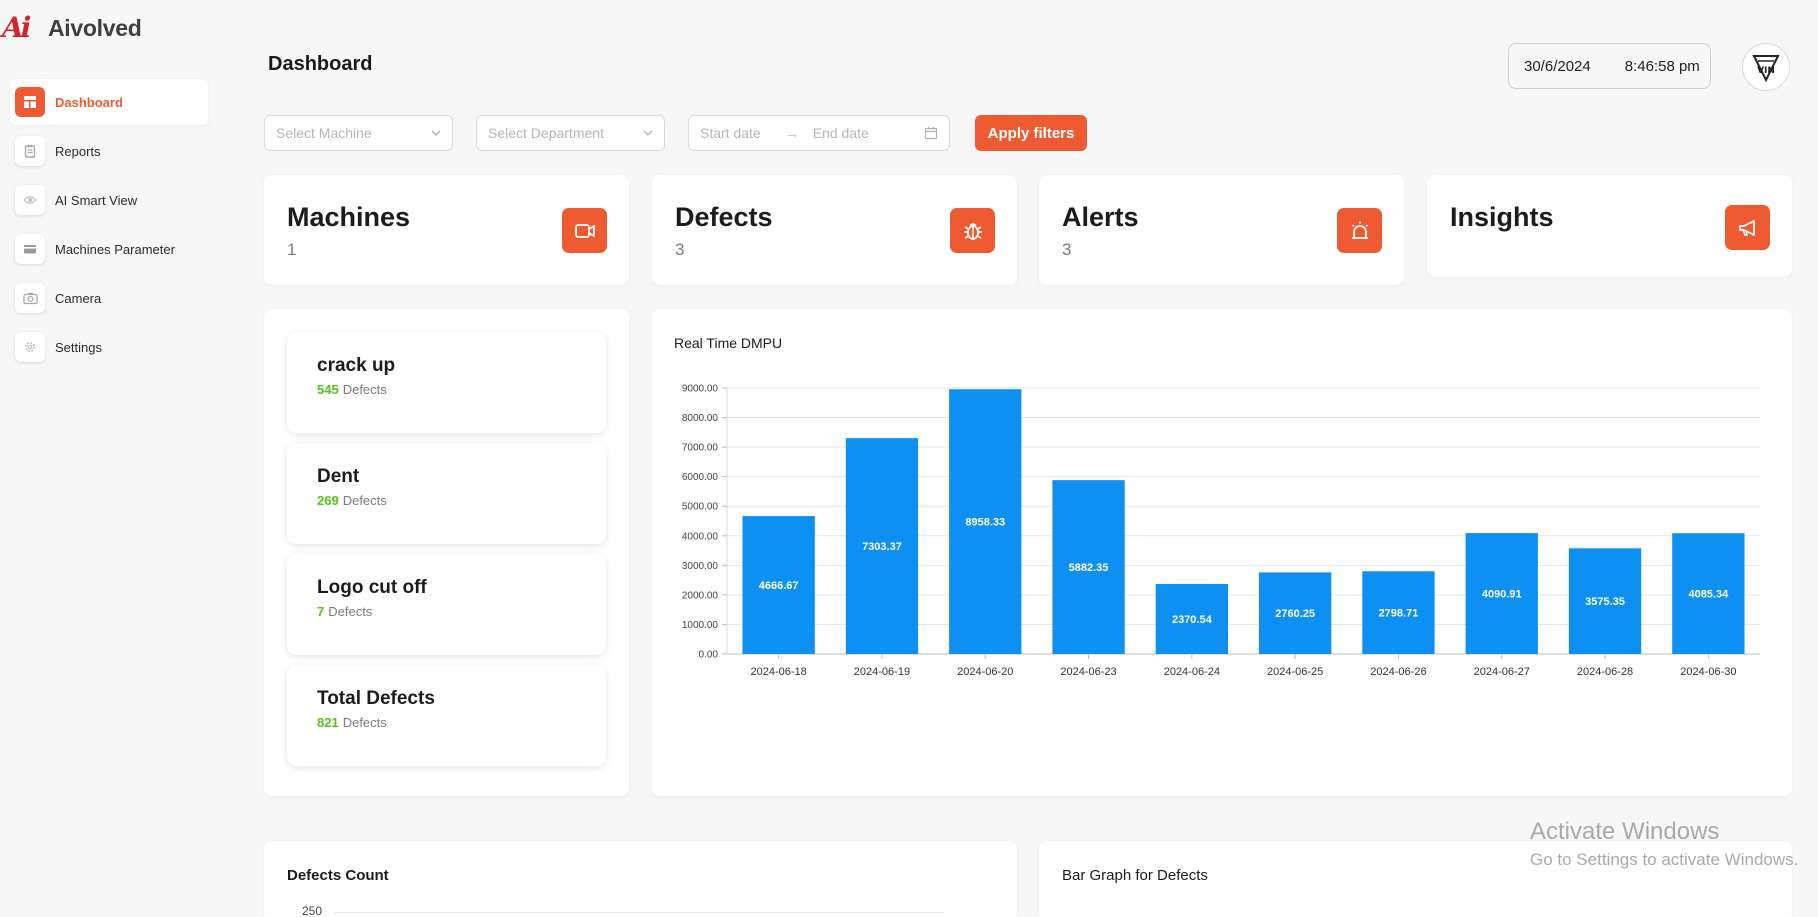 The image size is (1818, 917). What do you see at coordinates (1398, 672) in the screenshot?
I see `x-tick-label: 2024-06-26` at bounding box center [1398, 672].